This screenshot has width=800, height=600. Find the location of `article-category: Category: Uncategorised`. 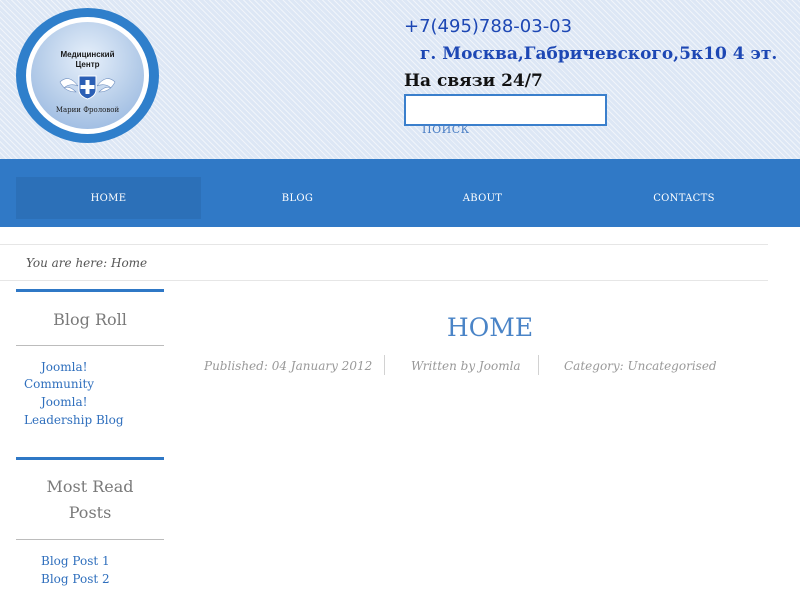

article-category: Category: Uncategorised is located at coordinates (640, 366).